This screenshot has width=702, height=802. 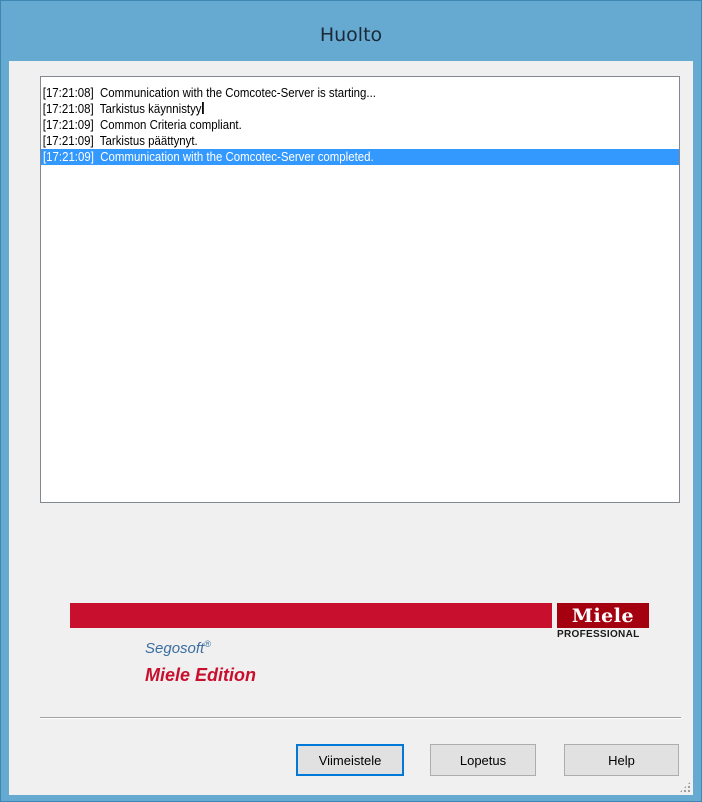 I want to click on log-entry: [17:21:08] Tarkistus käynnistyy, so click(x=359, y=109).